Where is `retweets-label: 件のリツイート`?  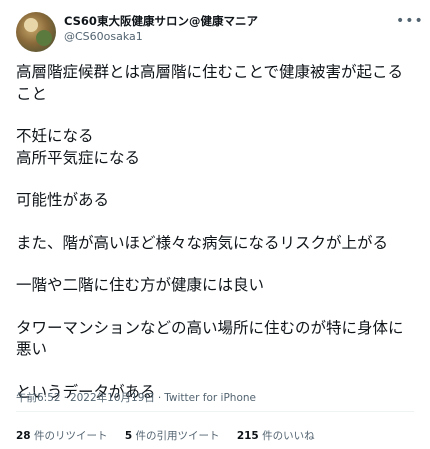
retweets-label: 件のリツイート is located at coordinates (70, 436).